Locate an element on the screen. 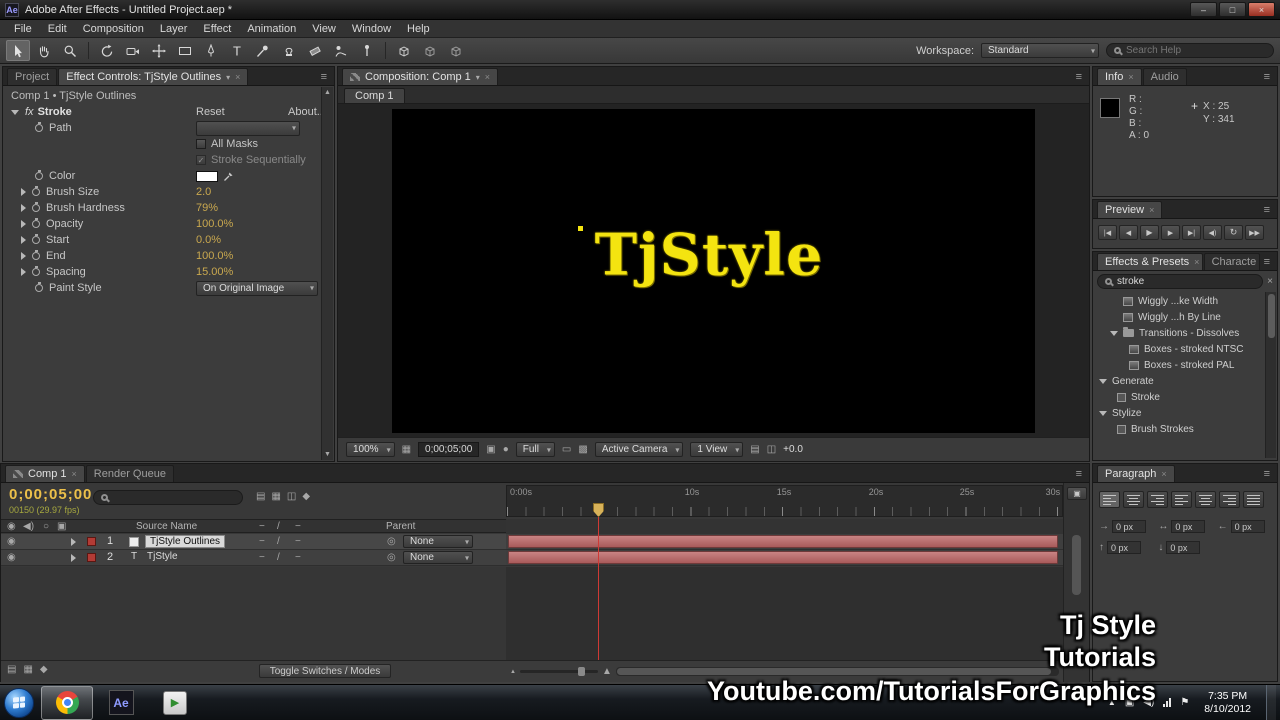  pen-tool is located at coordinates (211, 50).